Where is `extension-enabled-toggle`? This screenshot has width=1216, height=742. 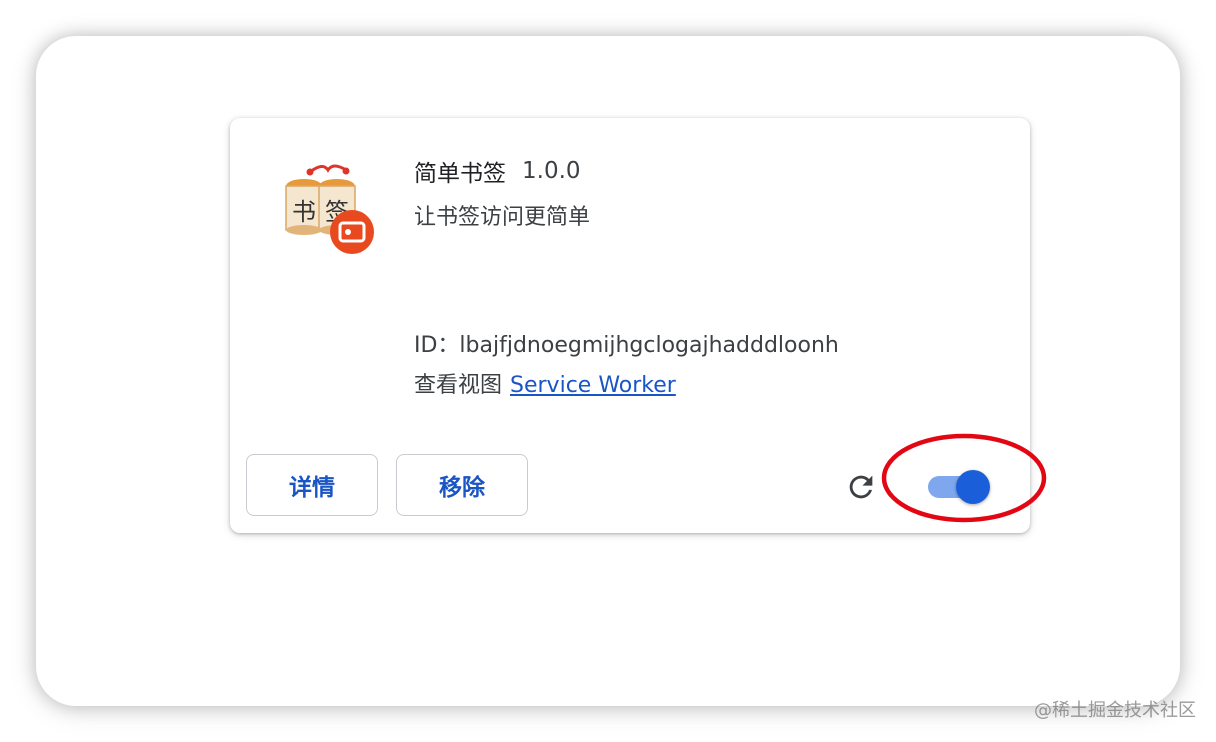
extension-enabled-toggle is located at coordinates (959, 487).